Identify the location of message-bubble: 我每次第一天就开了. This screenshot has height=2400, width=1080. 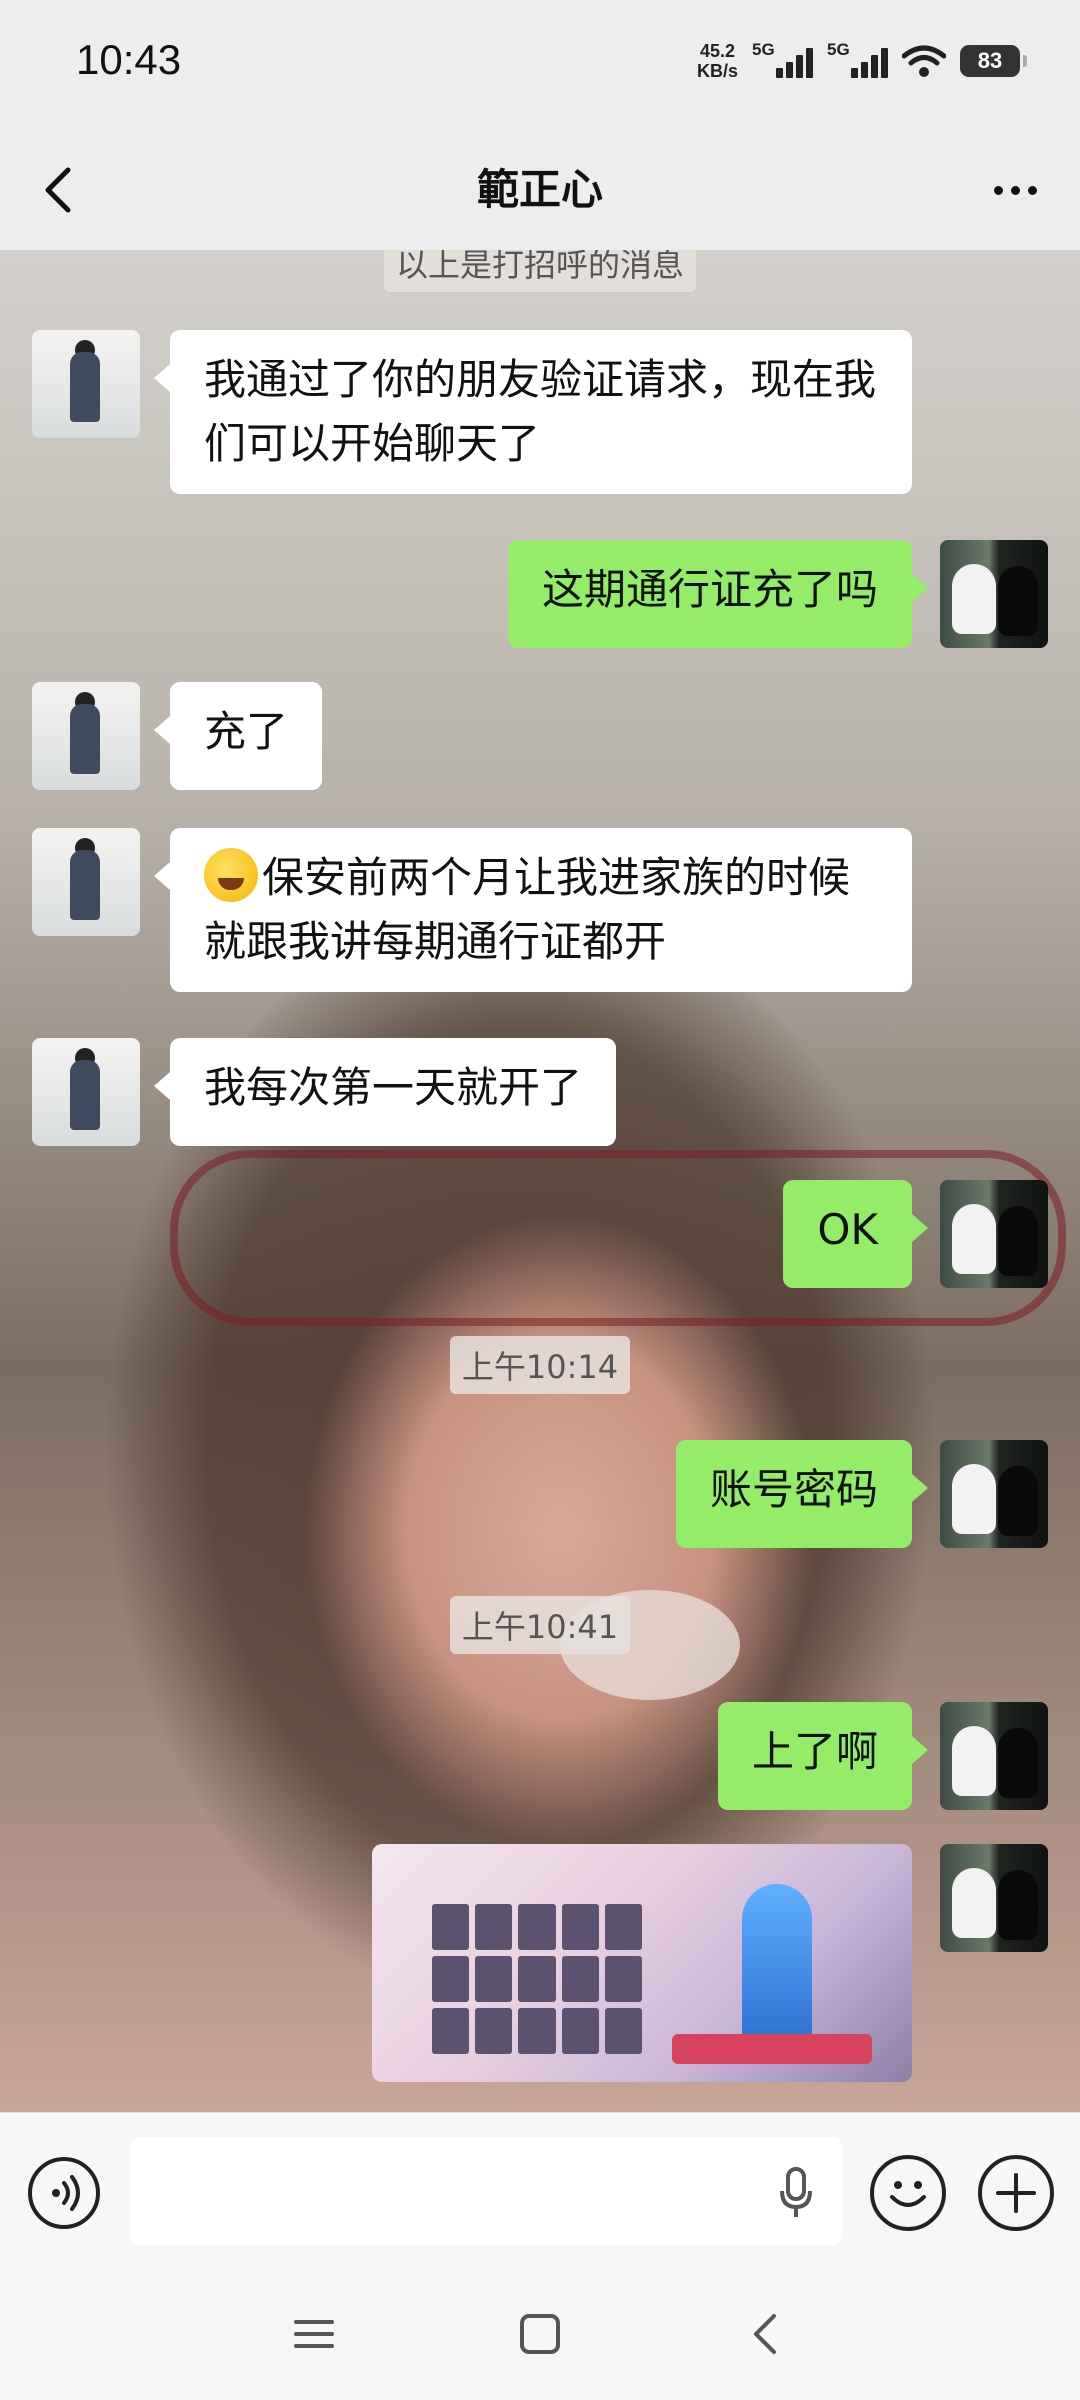
(385, 1092).